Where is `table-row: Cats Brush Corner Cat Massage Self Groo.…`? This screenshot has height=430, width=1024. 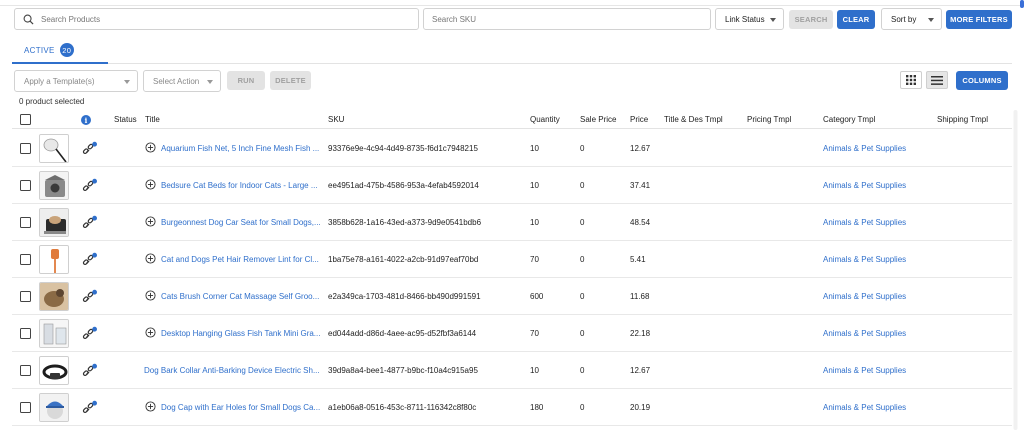
table-row: Cats Brush Corner Cat Massage Self Groo.… is located at coordinates (512, 296).